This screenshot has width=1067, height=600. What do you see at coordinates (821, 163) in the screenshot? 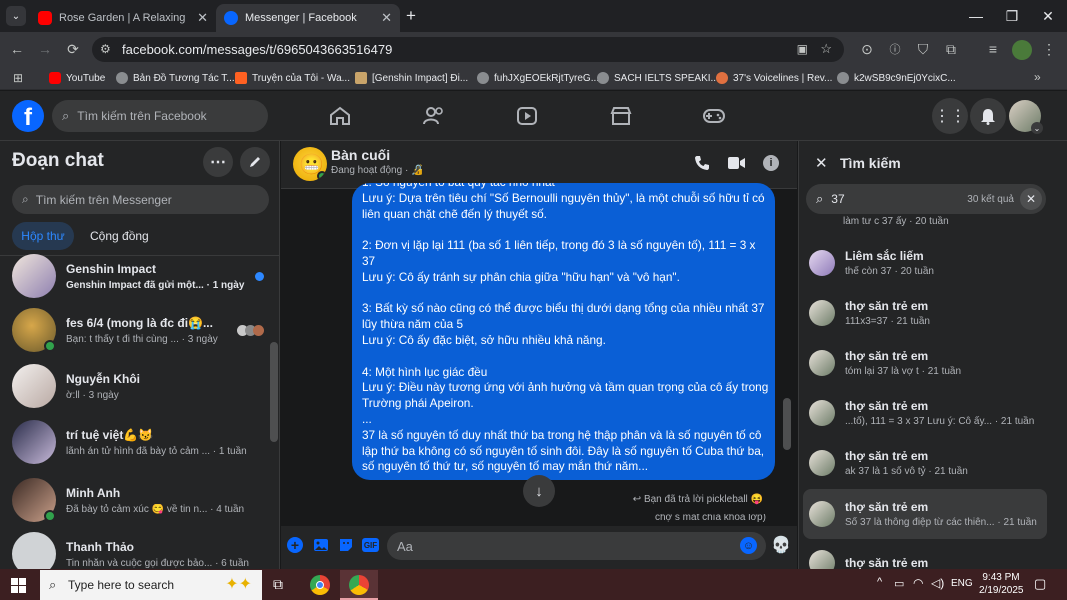
I see `close-search-icon: ✕` at bounding box center [821, 163].